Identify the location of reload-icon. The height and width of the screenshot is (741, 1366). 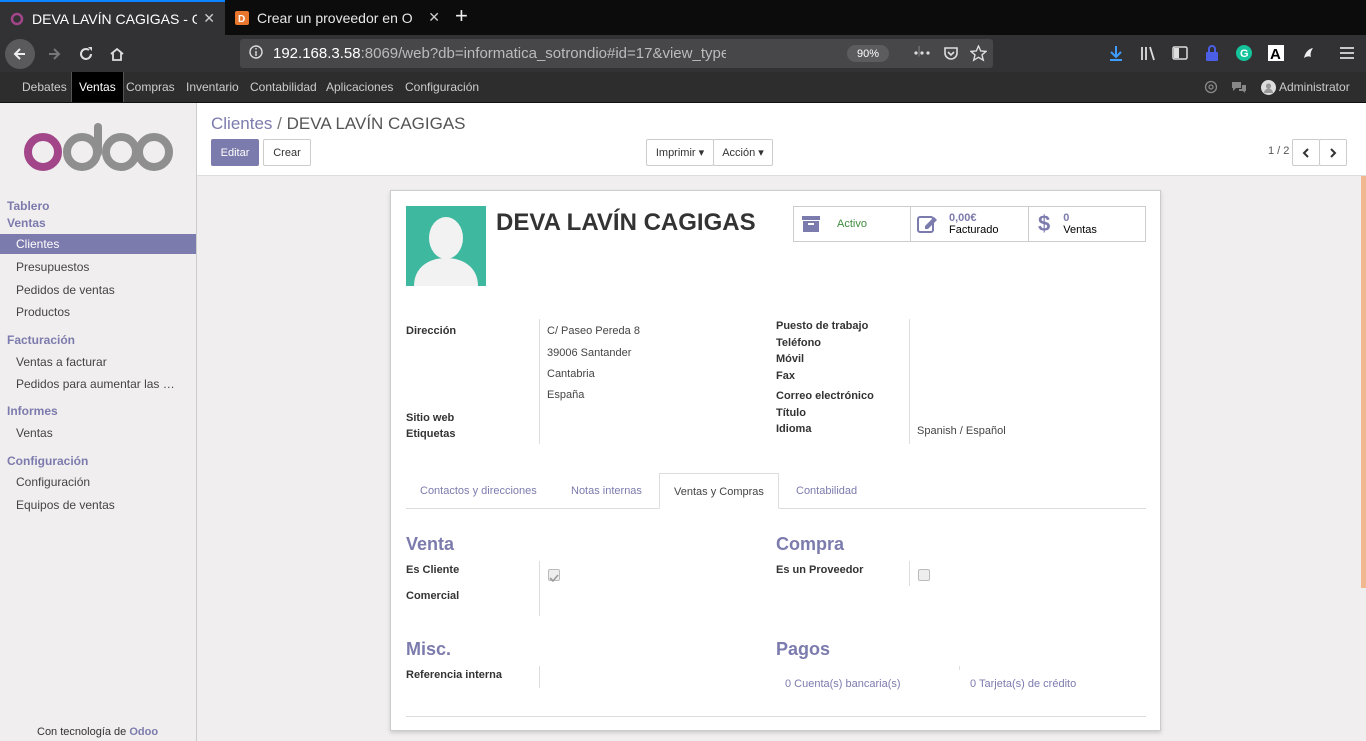
(86, 54).